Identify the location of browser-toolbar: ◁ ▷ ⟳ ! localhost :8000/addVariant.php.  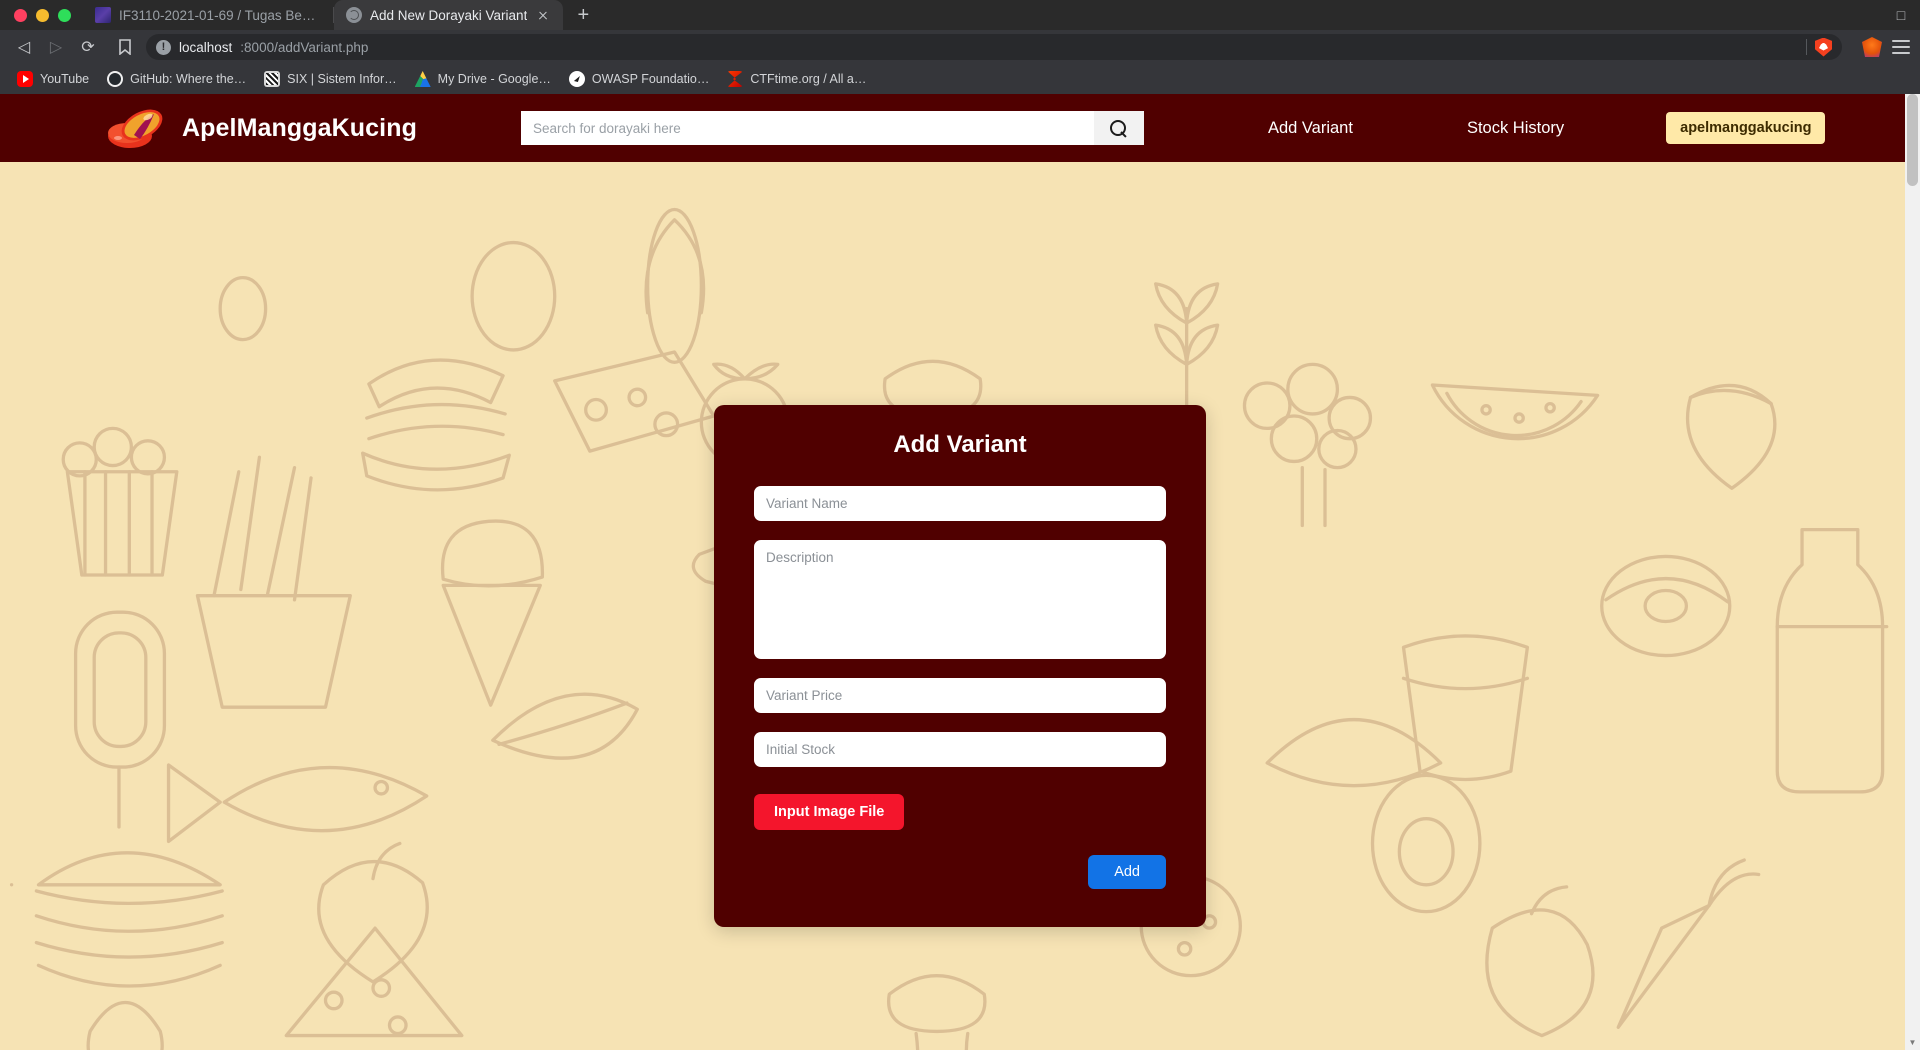
(960, 47).